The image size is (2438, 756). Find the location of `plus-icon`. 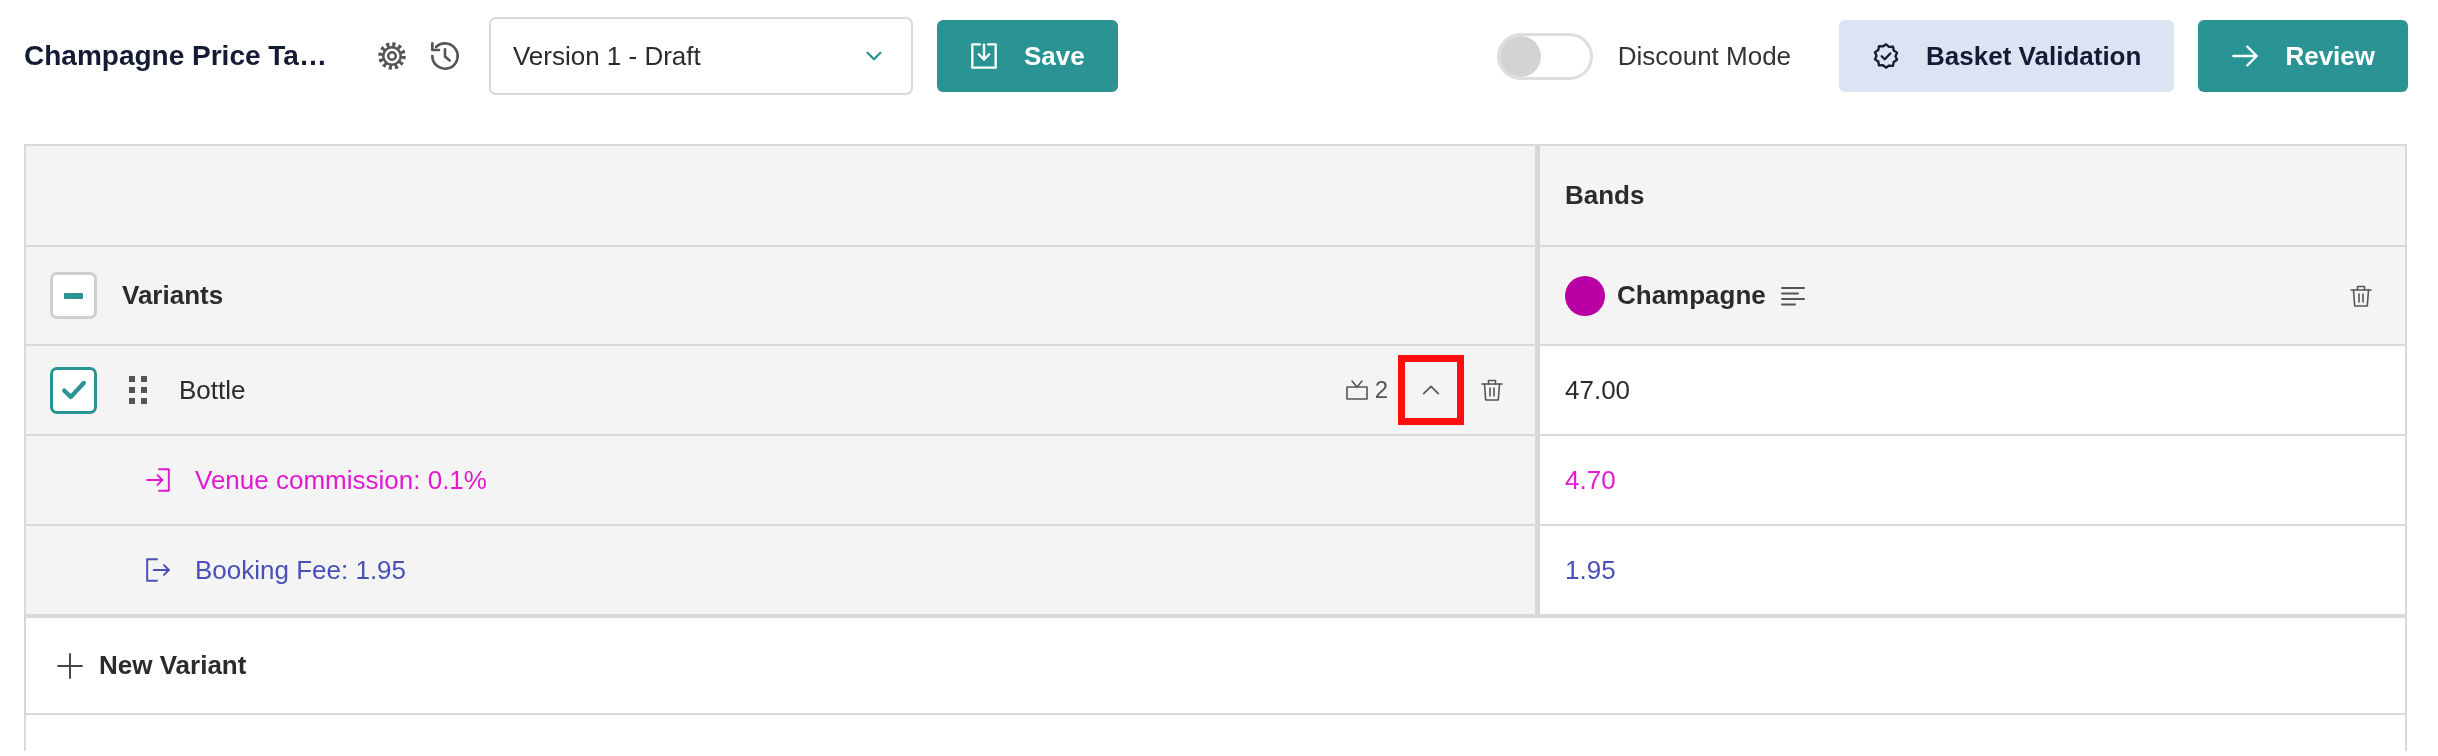

plus-icon is located at coordinates (70, 665).